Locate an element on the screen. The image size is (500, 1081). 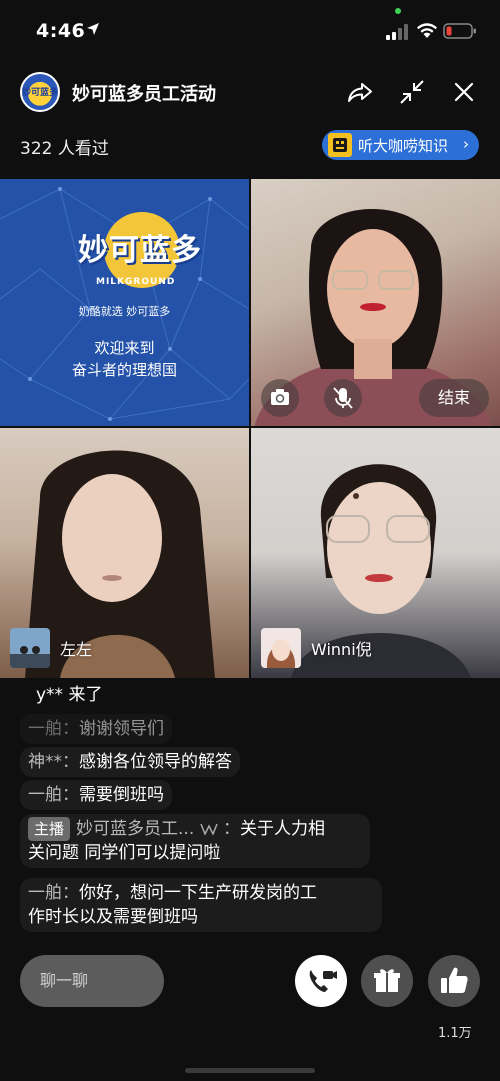
location-arrow-icon is located at coordinates (93, 29).